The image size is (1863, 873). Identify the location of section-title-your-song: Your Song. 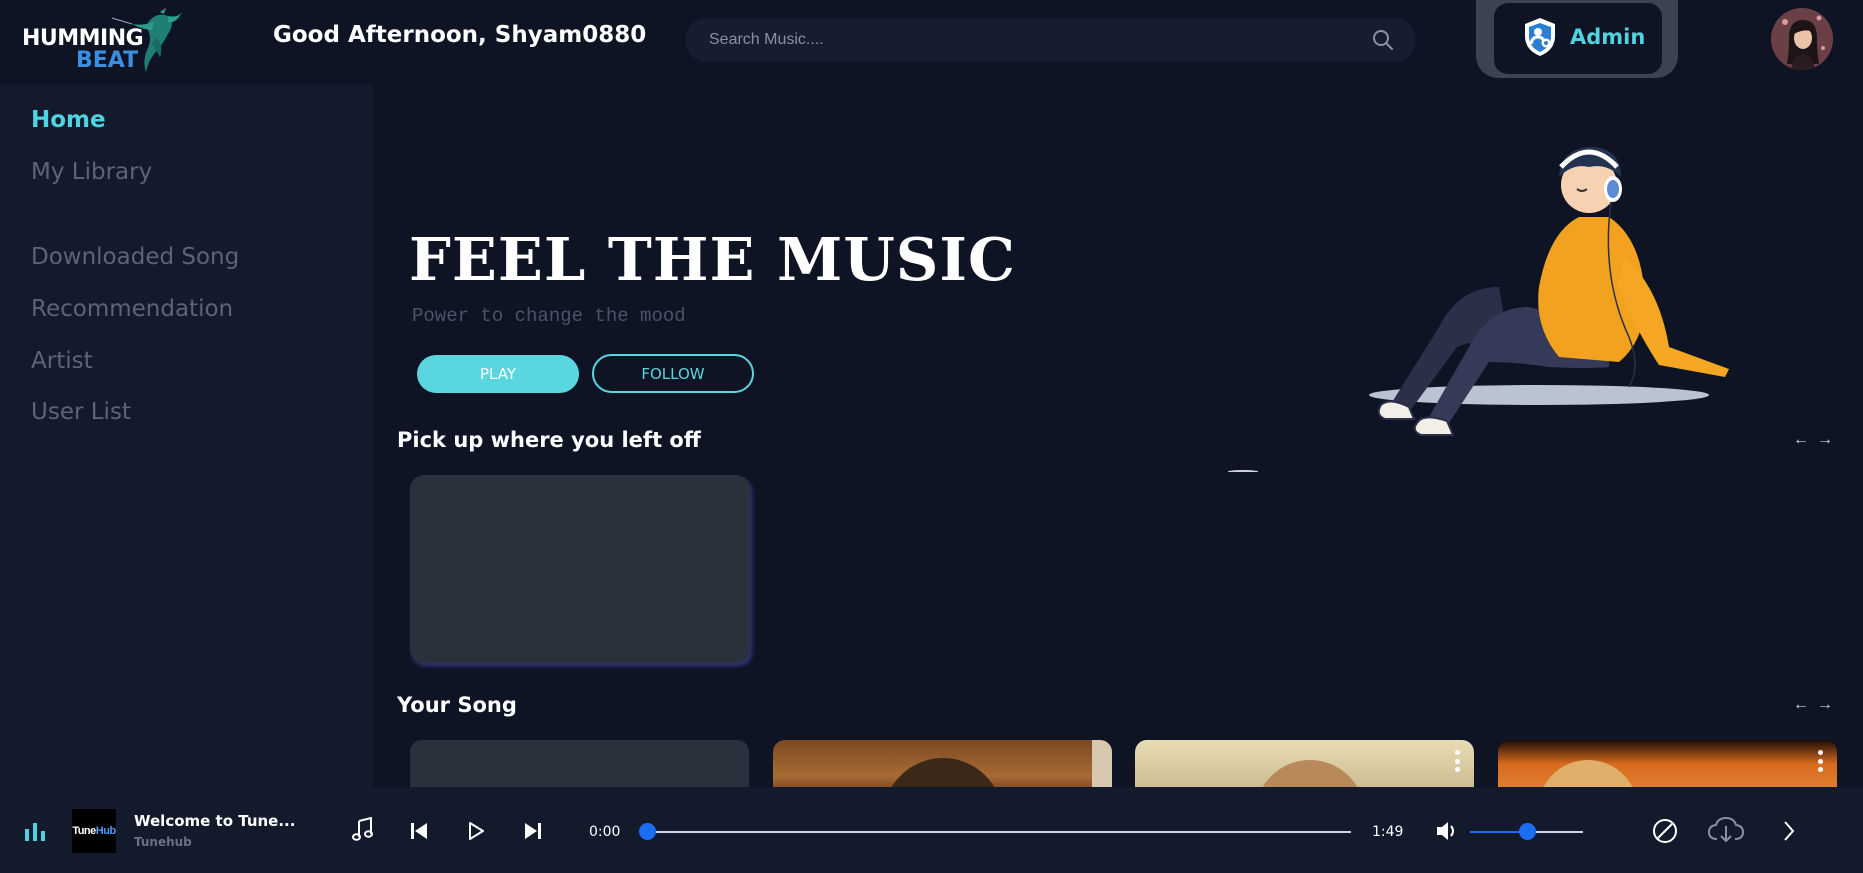
(457, 705).